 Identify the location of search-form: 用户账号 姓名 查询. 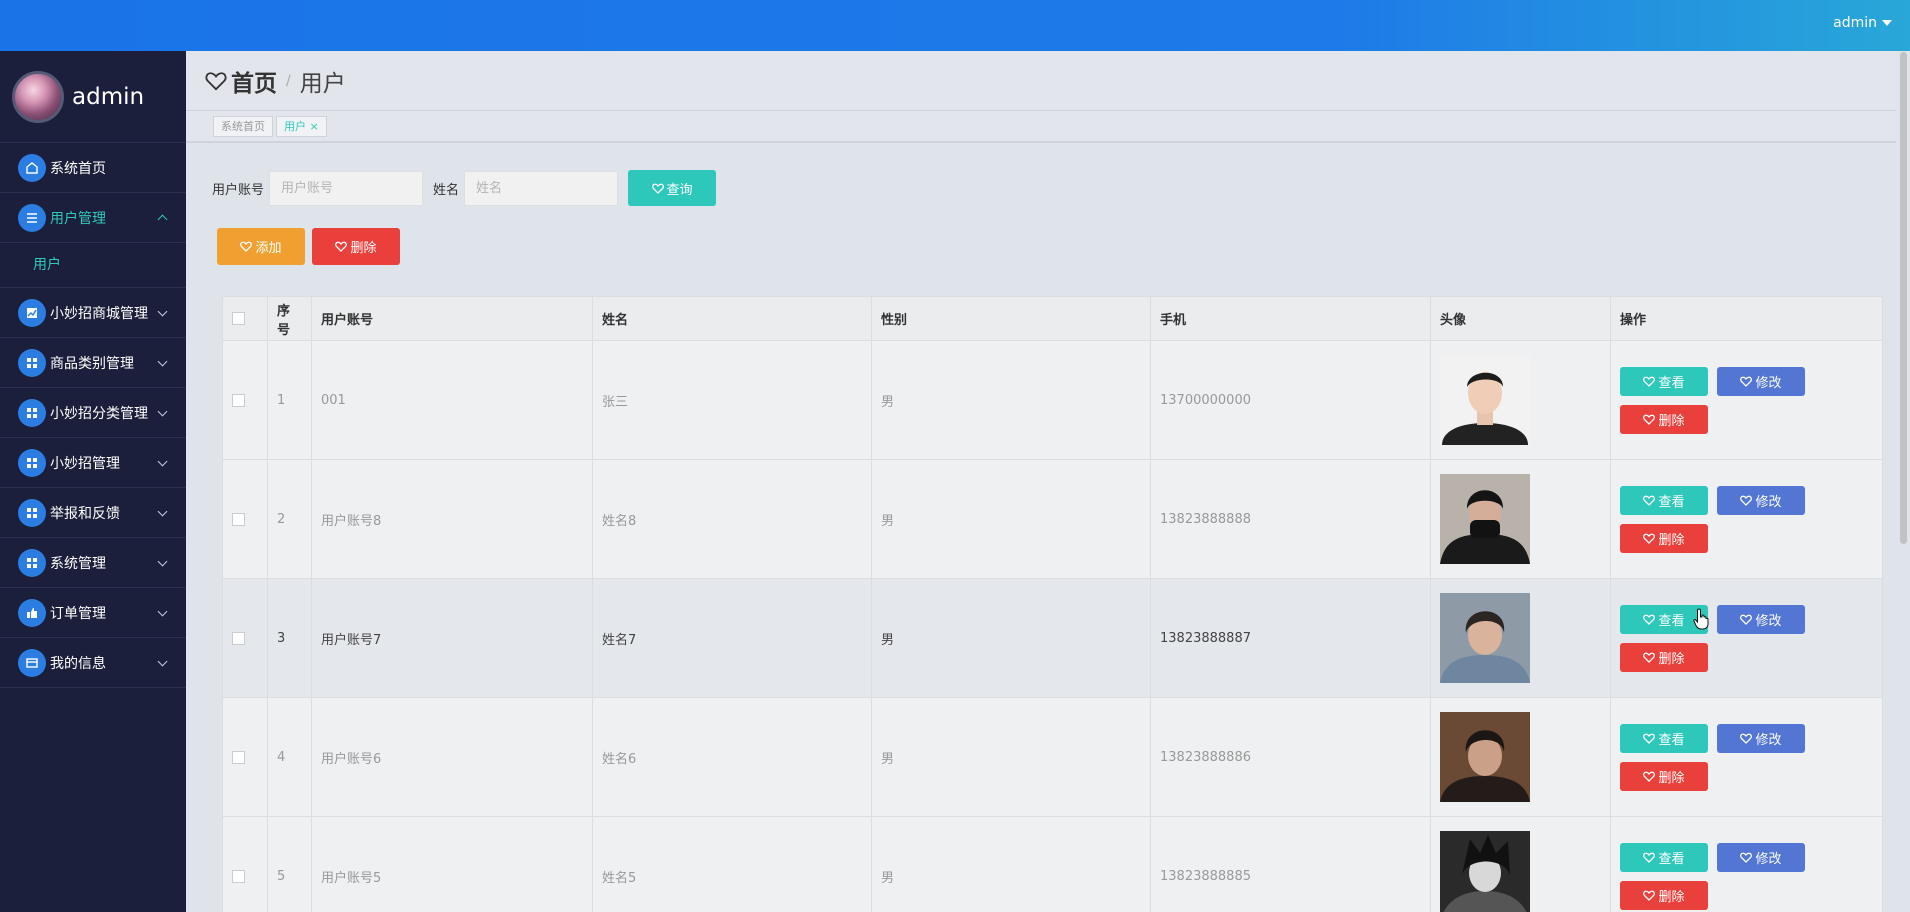
(464, 188).